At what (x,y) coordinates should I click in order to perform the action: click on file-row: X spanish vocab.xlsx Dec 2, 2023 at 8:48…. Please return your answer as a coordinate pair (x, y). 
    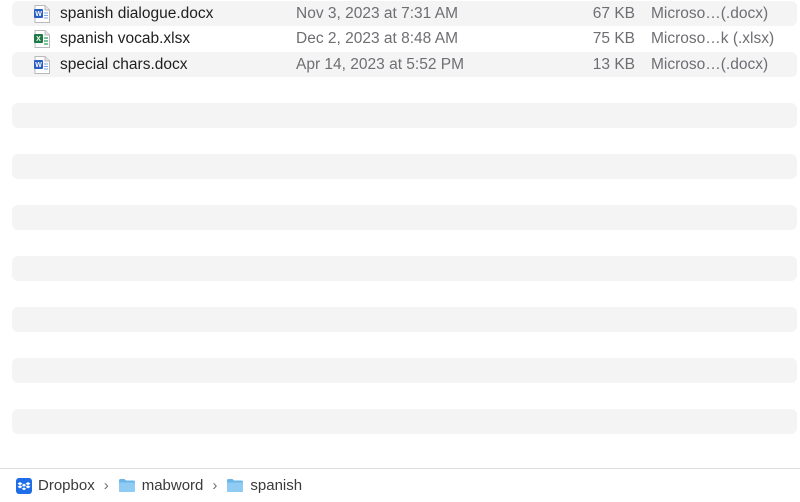
    Looking at the image, I should click on (404, 38).